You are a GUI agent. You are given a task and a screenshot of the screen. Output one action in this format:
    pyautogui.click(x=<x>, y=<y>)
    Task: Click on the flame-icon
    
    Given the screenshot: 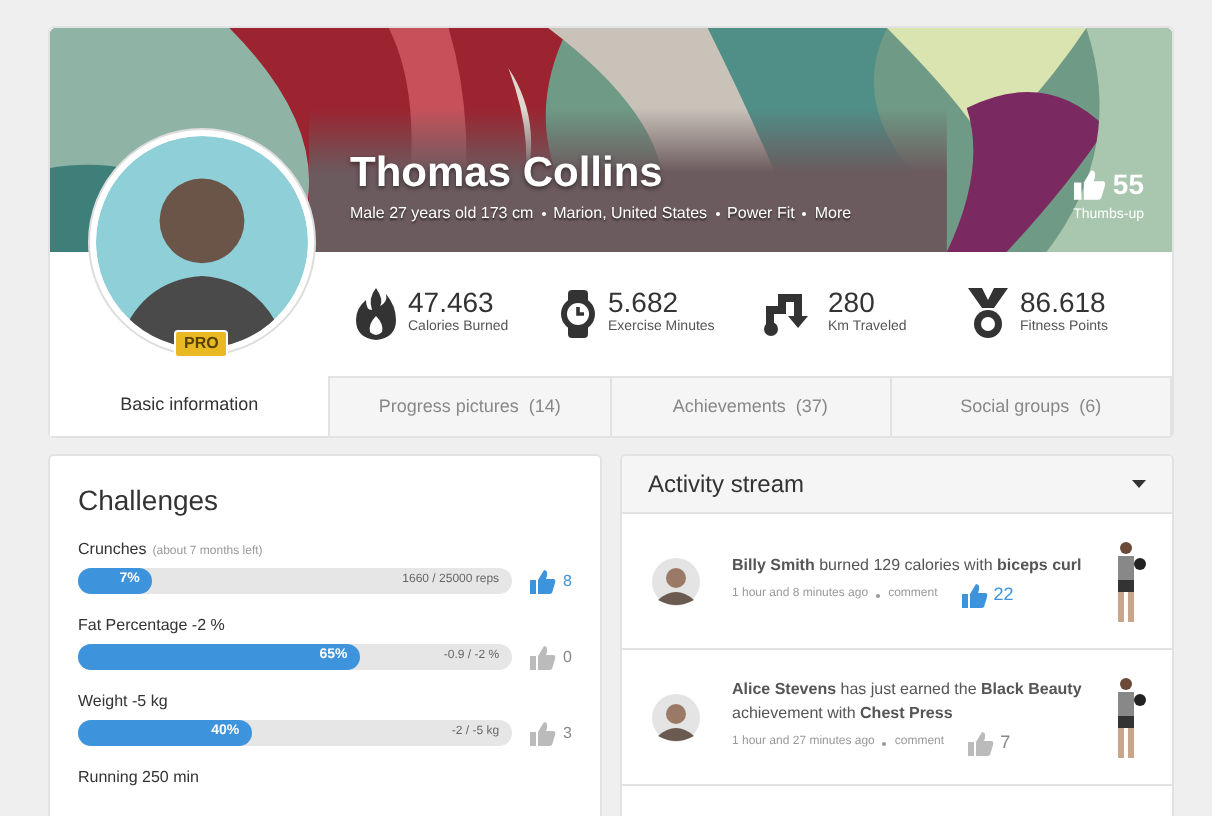 What is the action you would take?
    pyautogui.click(x=376, y=314)
    